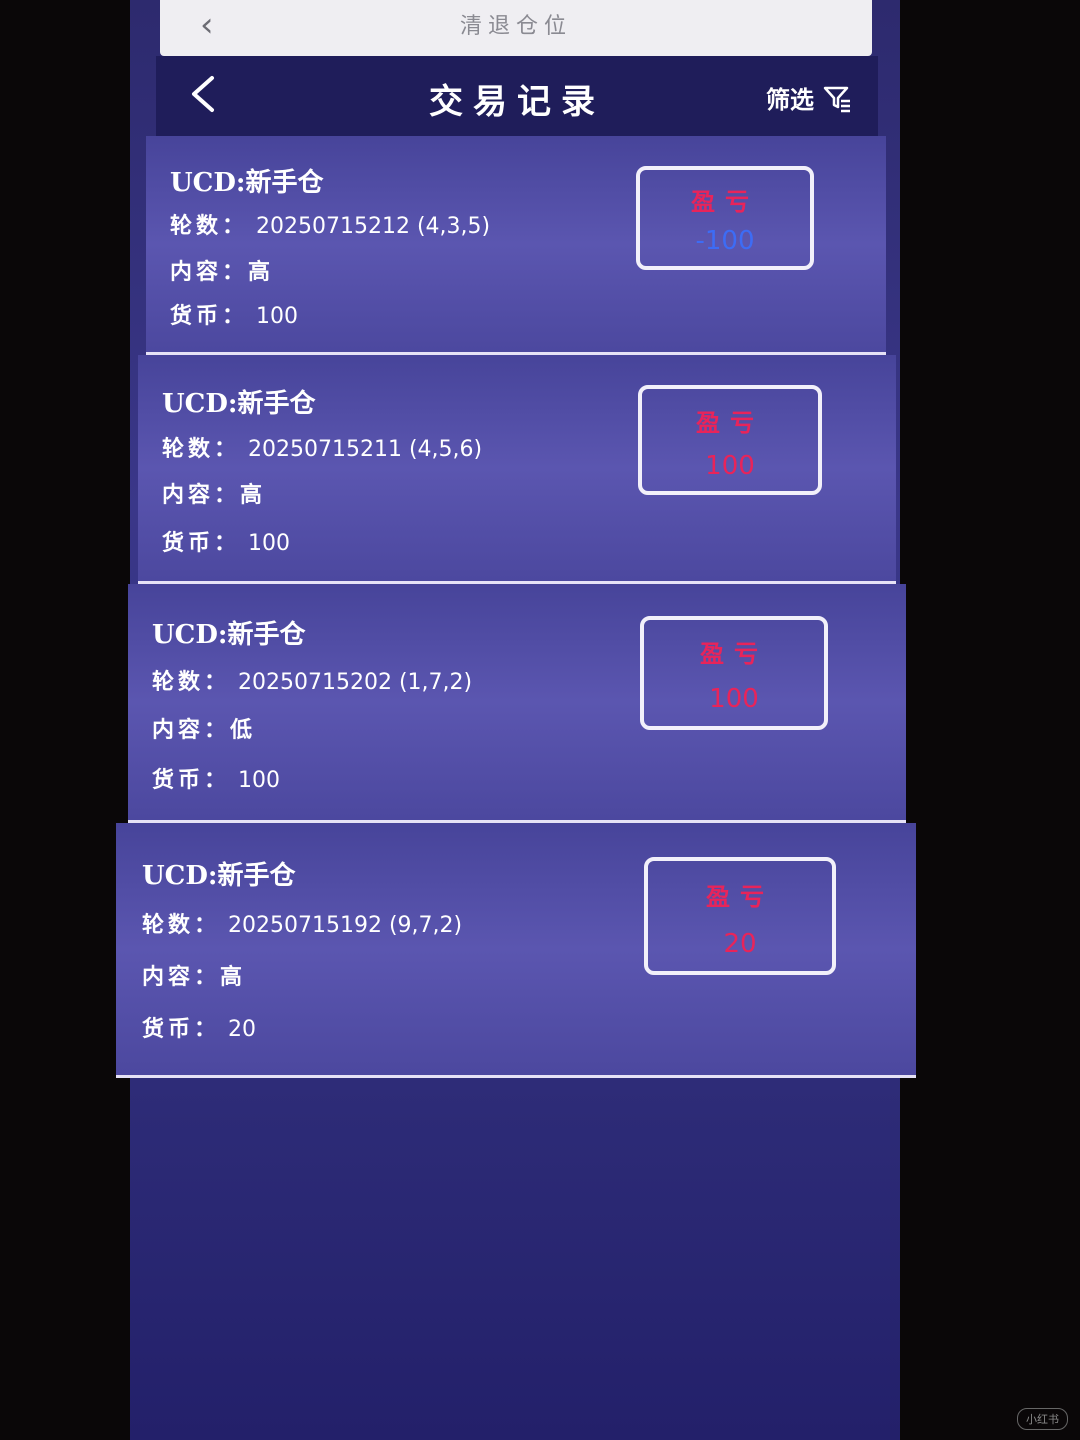 This screenshot has height=1440, width=1080. What do you see at coordinates (740, 944) in the screenshot?
I see `profit-loss-value: 20` at bounding box center [740, 944].